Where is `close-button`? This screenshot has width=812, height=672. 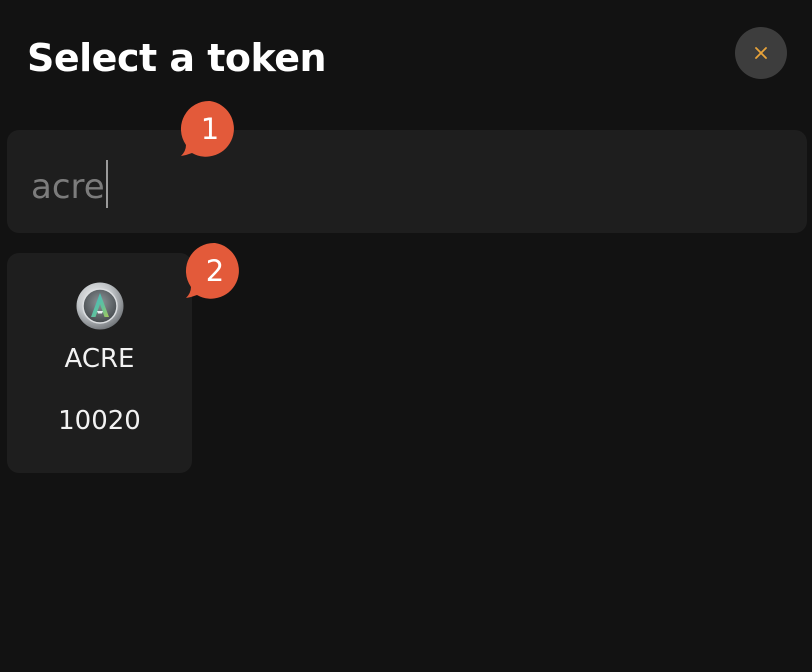
close-button is located at coordinates (761, 53).